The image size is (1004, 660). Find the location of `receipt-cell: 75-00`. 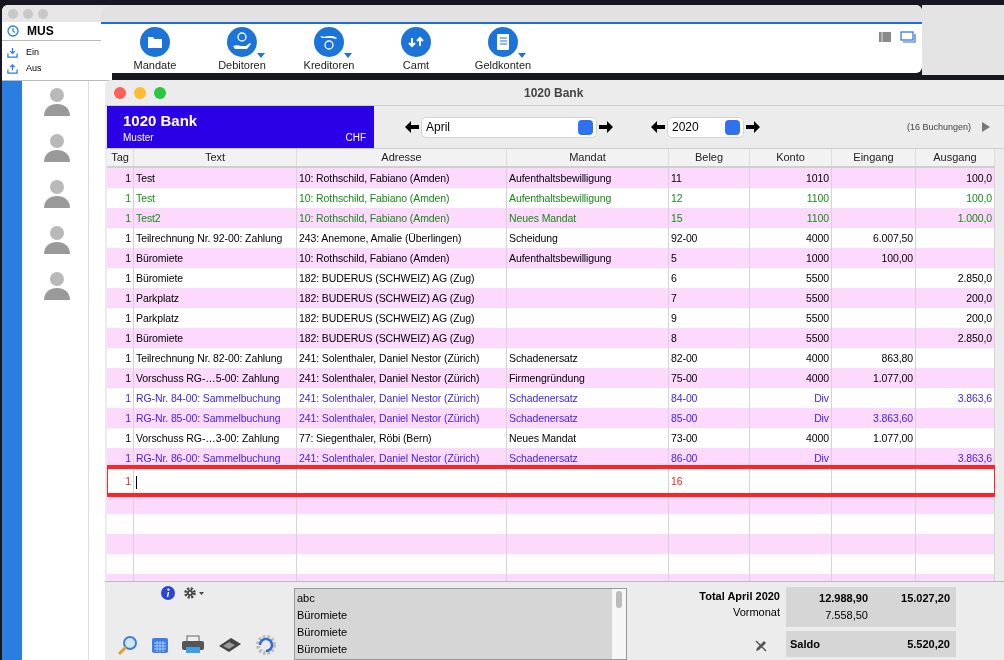

receipt-cell: 75-00 is located at coordinates (684, 378).